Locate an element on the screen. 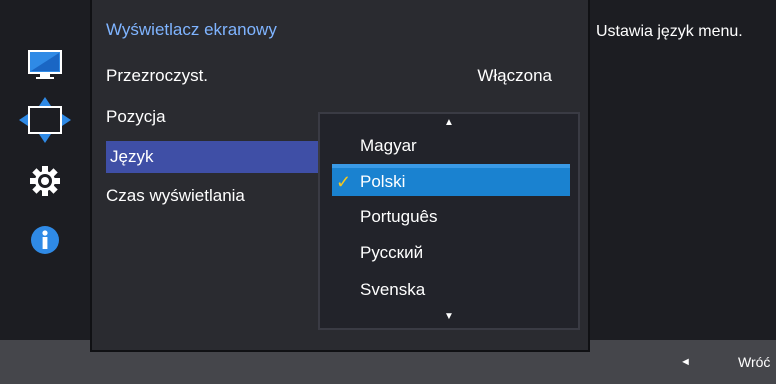 The image size is (776, 384). scroll-up-arrow-icon: ▲ is located at coordinates (449, 123).